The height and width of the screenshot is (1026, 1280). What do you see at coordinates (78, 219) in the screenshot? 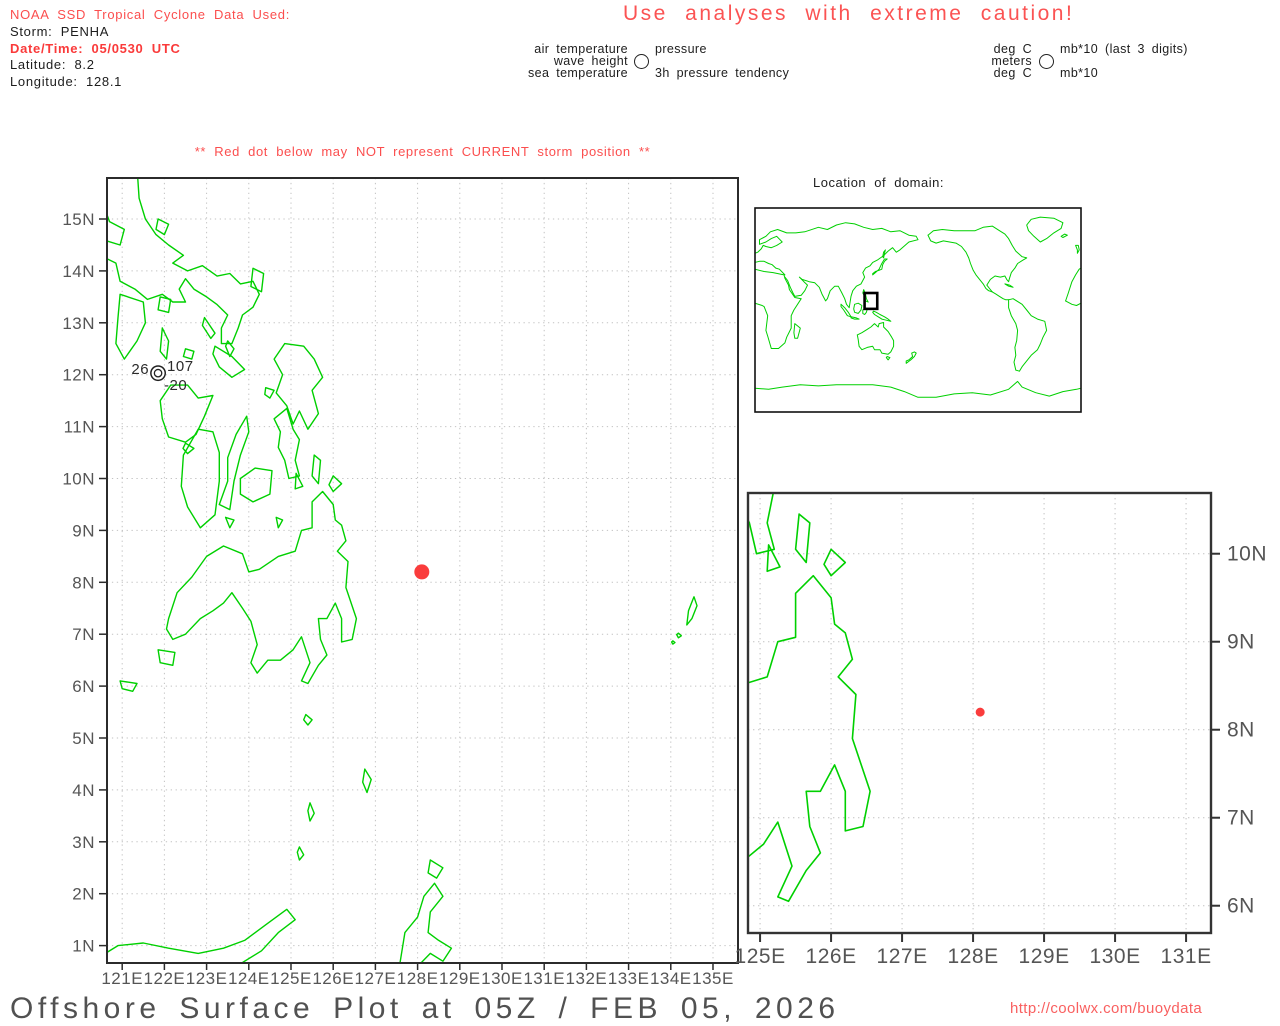
I see `svg-text: 15N` at bounding box center [78, 219].